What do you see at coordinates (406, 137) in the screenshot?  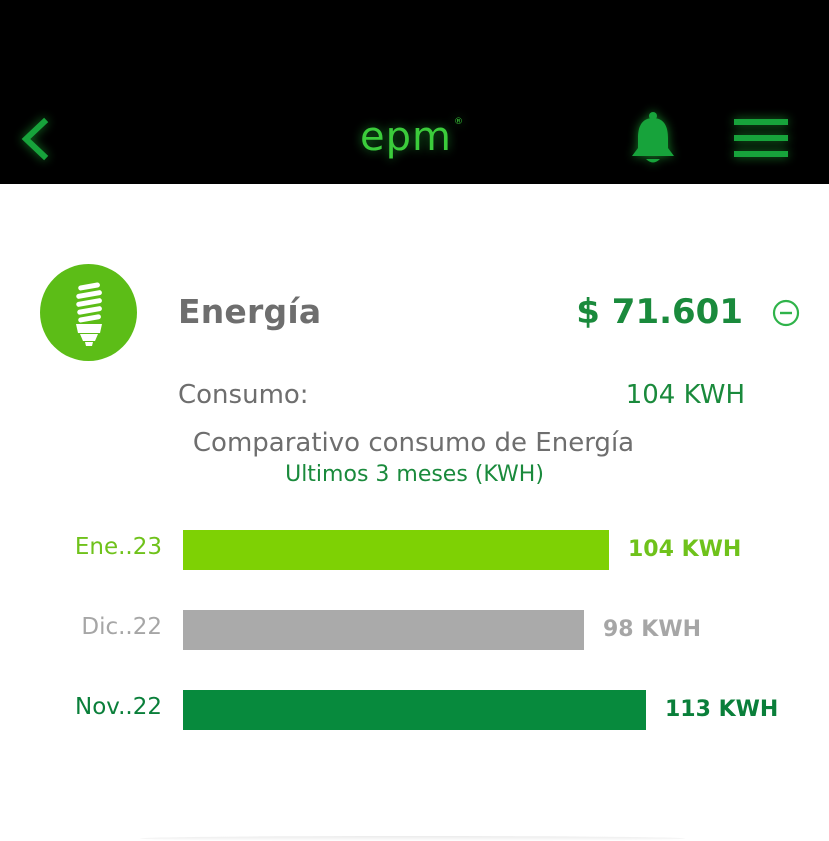 I see `logo-text: epm` at bounding box center [406, 137].